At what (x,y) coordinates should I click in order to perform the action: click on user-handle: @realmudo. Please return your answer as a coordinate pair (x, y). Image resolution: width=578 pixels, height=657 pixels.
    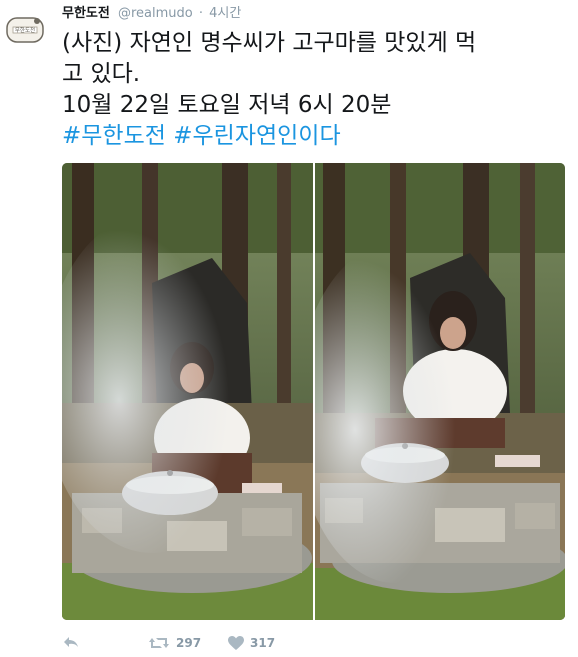
    Looking at the image, I should click on (155, 13).